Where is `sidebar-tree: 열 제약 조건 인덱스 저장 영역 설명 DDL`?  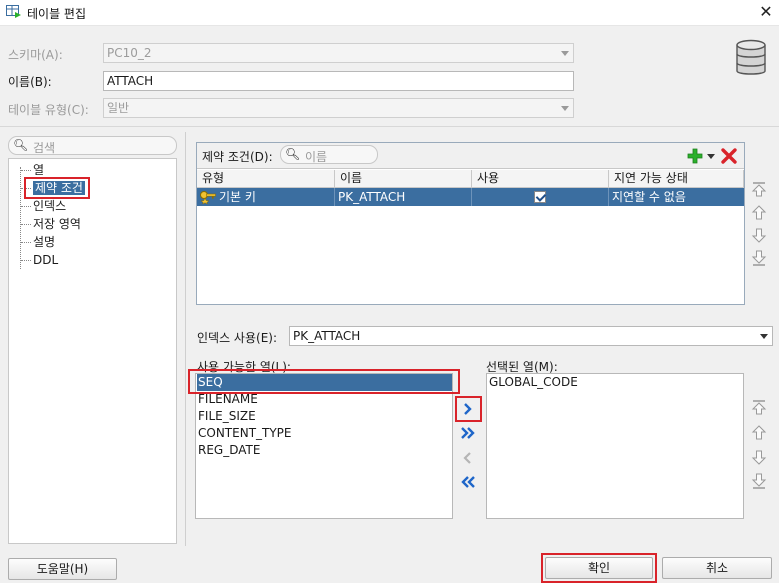 sidebar-tree: 열 제약 조건 인덱스 저장 영역 설명 DDL is located at coordinates (92, 351).